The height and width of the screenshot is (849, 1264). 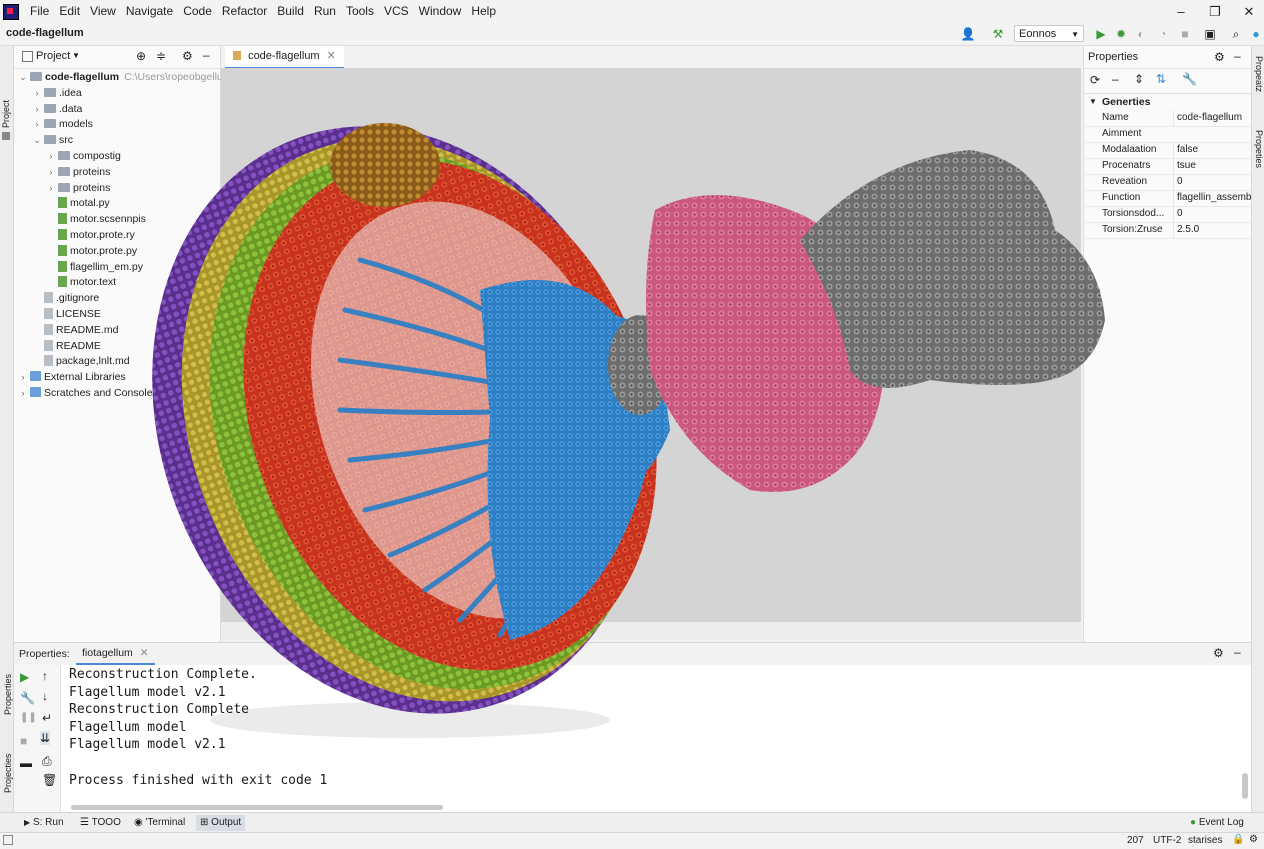 I want to click on menu-vcs: VCS, so click(x=396, y=11).